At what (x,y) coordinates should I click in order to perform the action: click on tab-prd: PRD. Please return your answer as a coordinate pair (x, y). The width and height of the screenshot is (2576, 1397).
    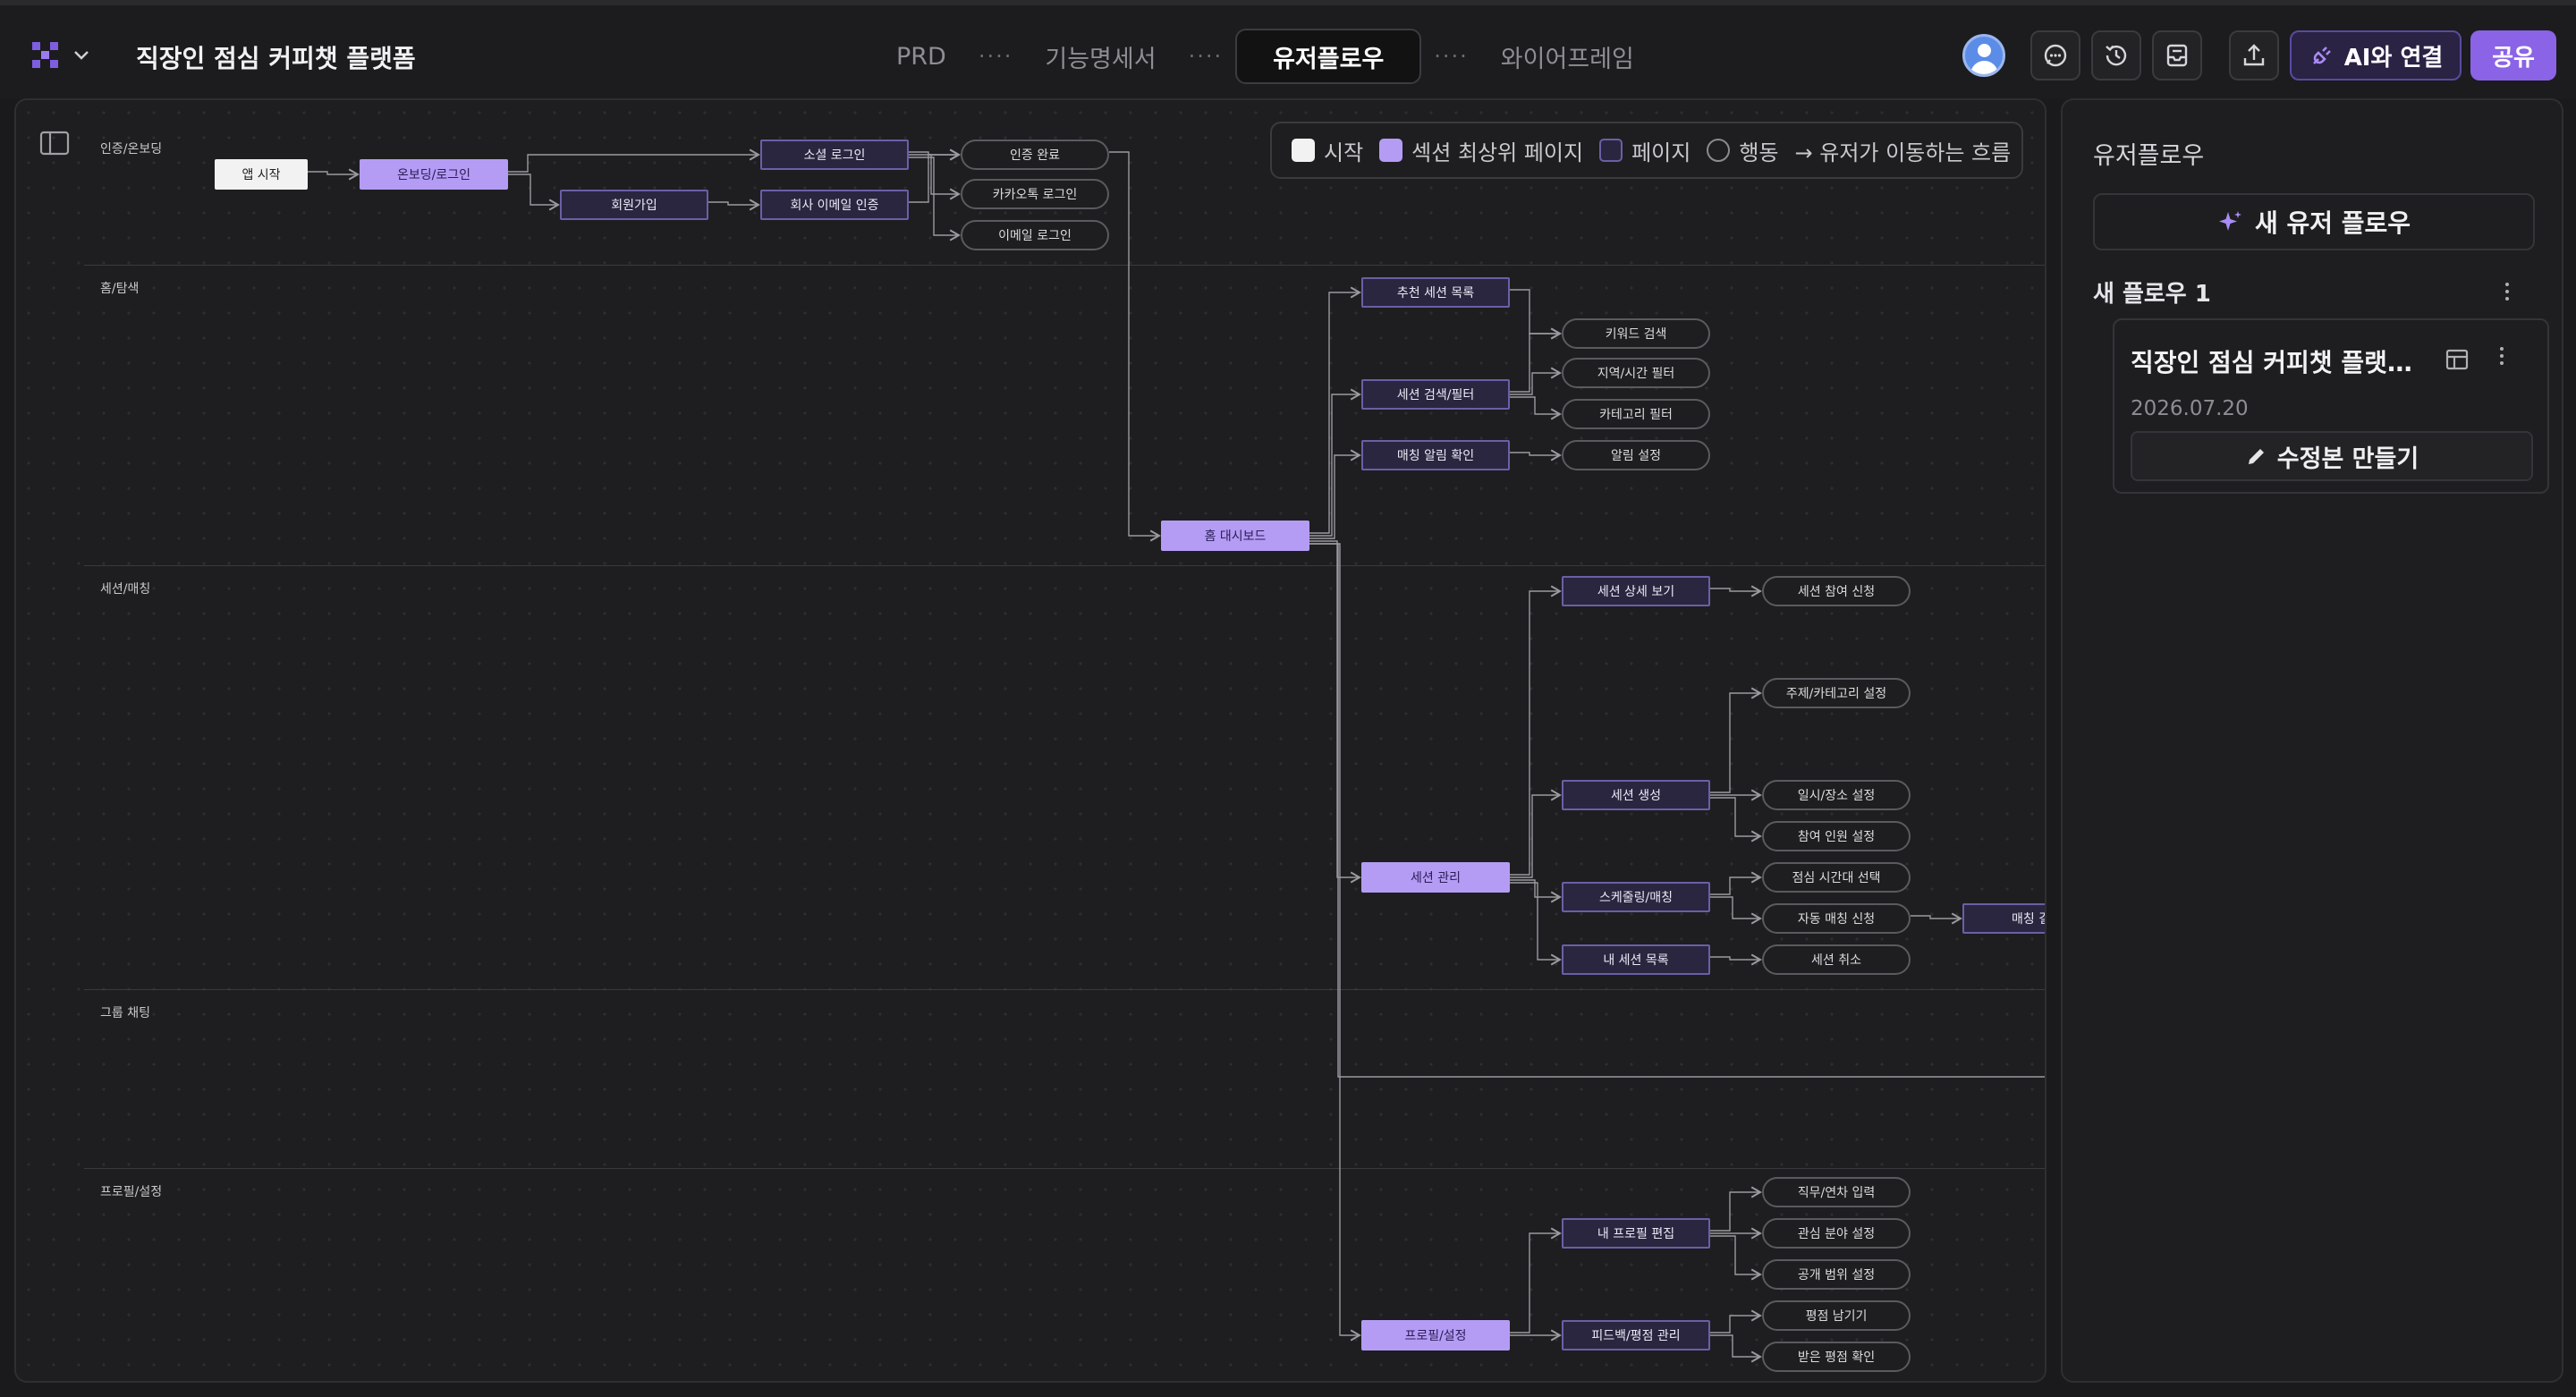
    Looking at the image, I should click on (921, 57).